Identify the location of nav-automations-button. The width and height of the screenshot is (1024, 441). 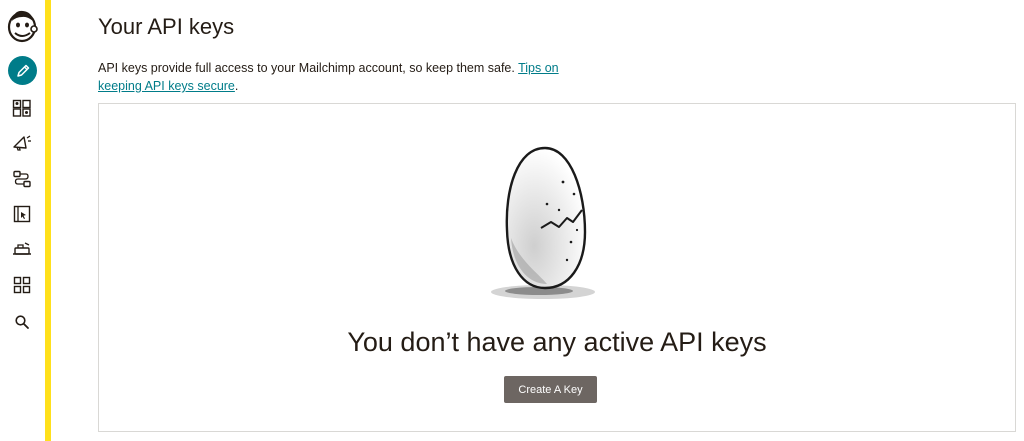
(22, 179).